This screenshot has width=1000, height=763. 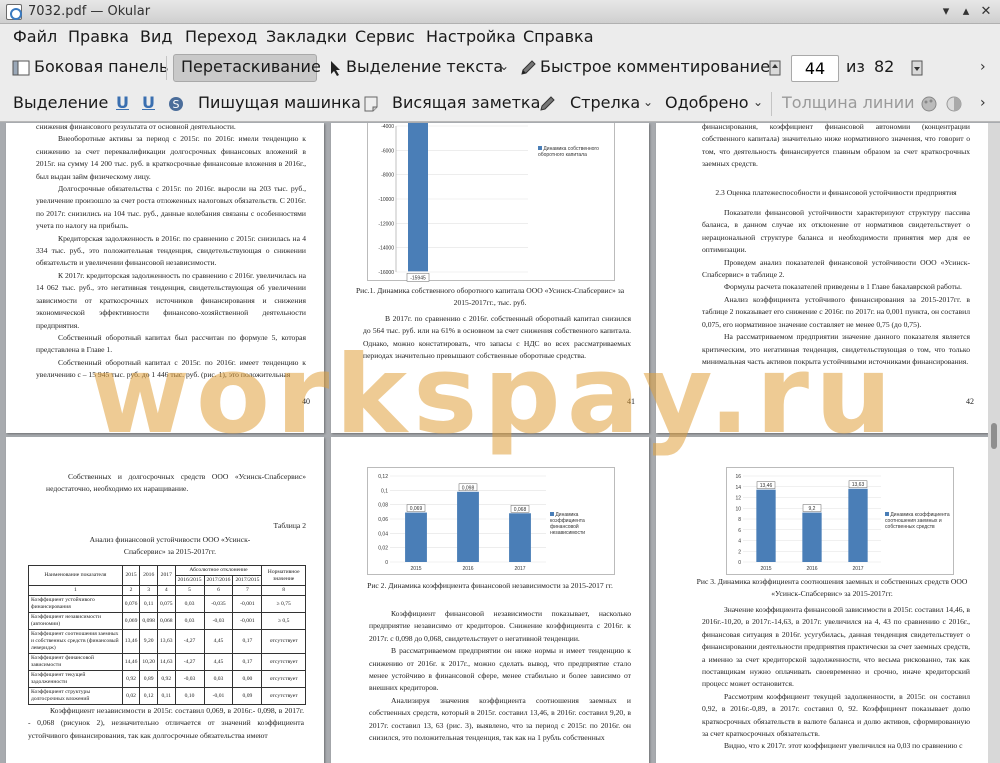 I want to click on menu-help: Справка, so click(x=558, y=36).